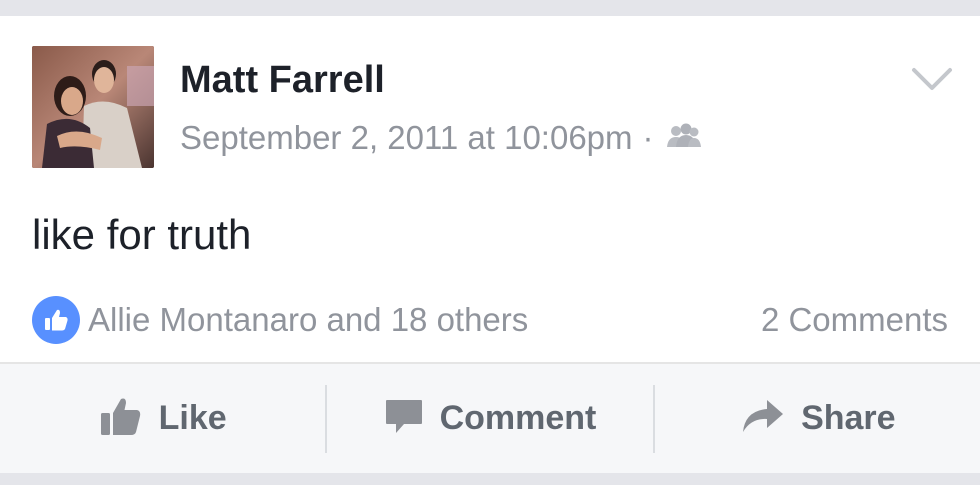 The image size is (980, 485). Describe the element at coordinates (308, 320) in the screenshot. I see `likes-summary-text: Allie Montanaro and 18 others` at that location.